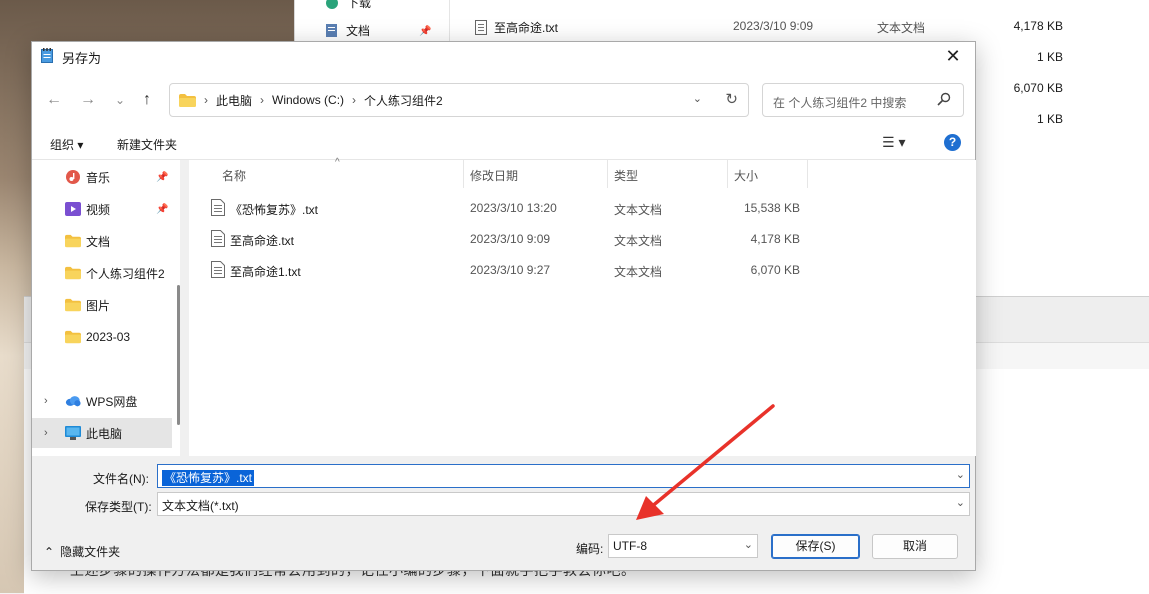 This screenshot has width=1149, height=594. Describe the element at coordinates (73, 177) in the screenshot. I see `music-icon` at that location.